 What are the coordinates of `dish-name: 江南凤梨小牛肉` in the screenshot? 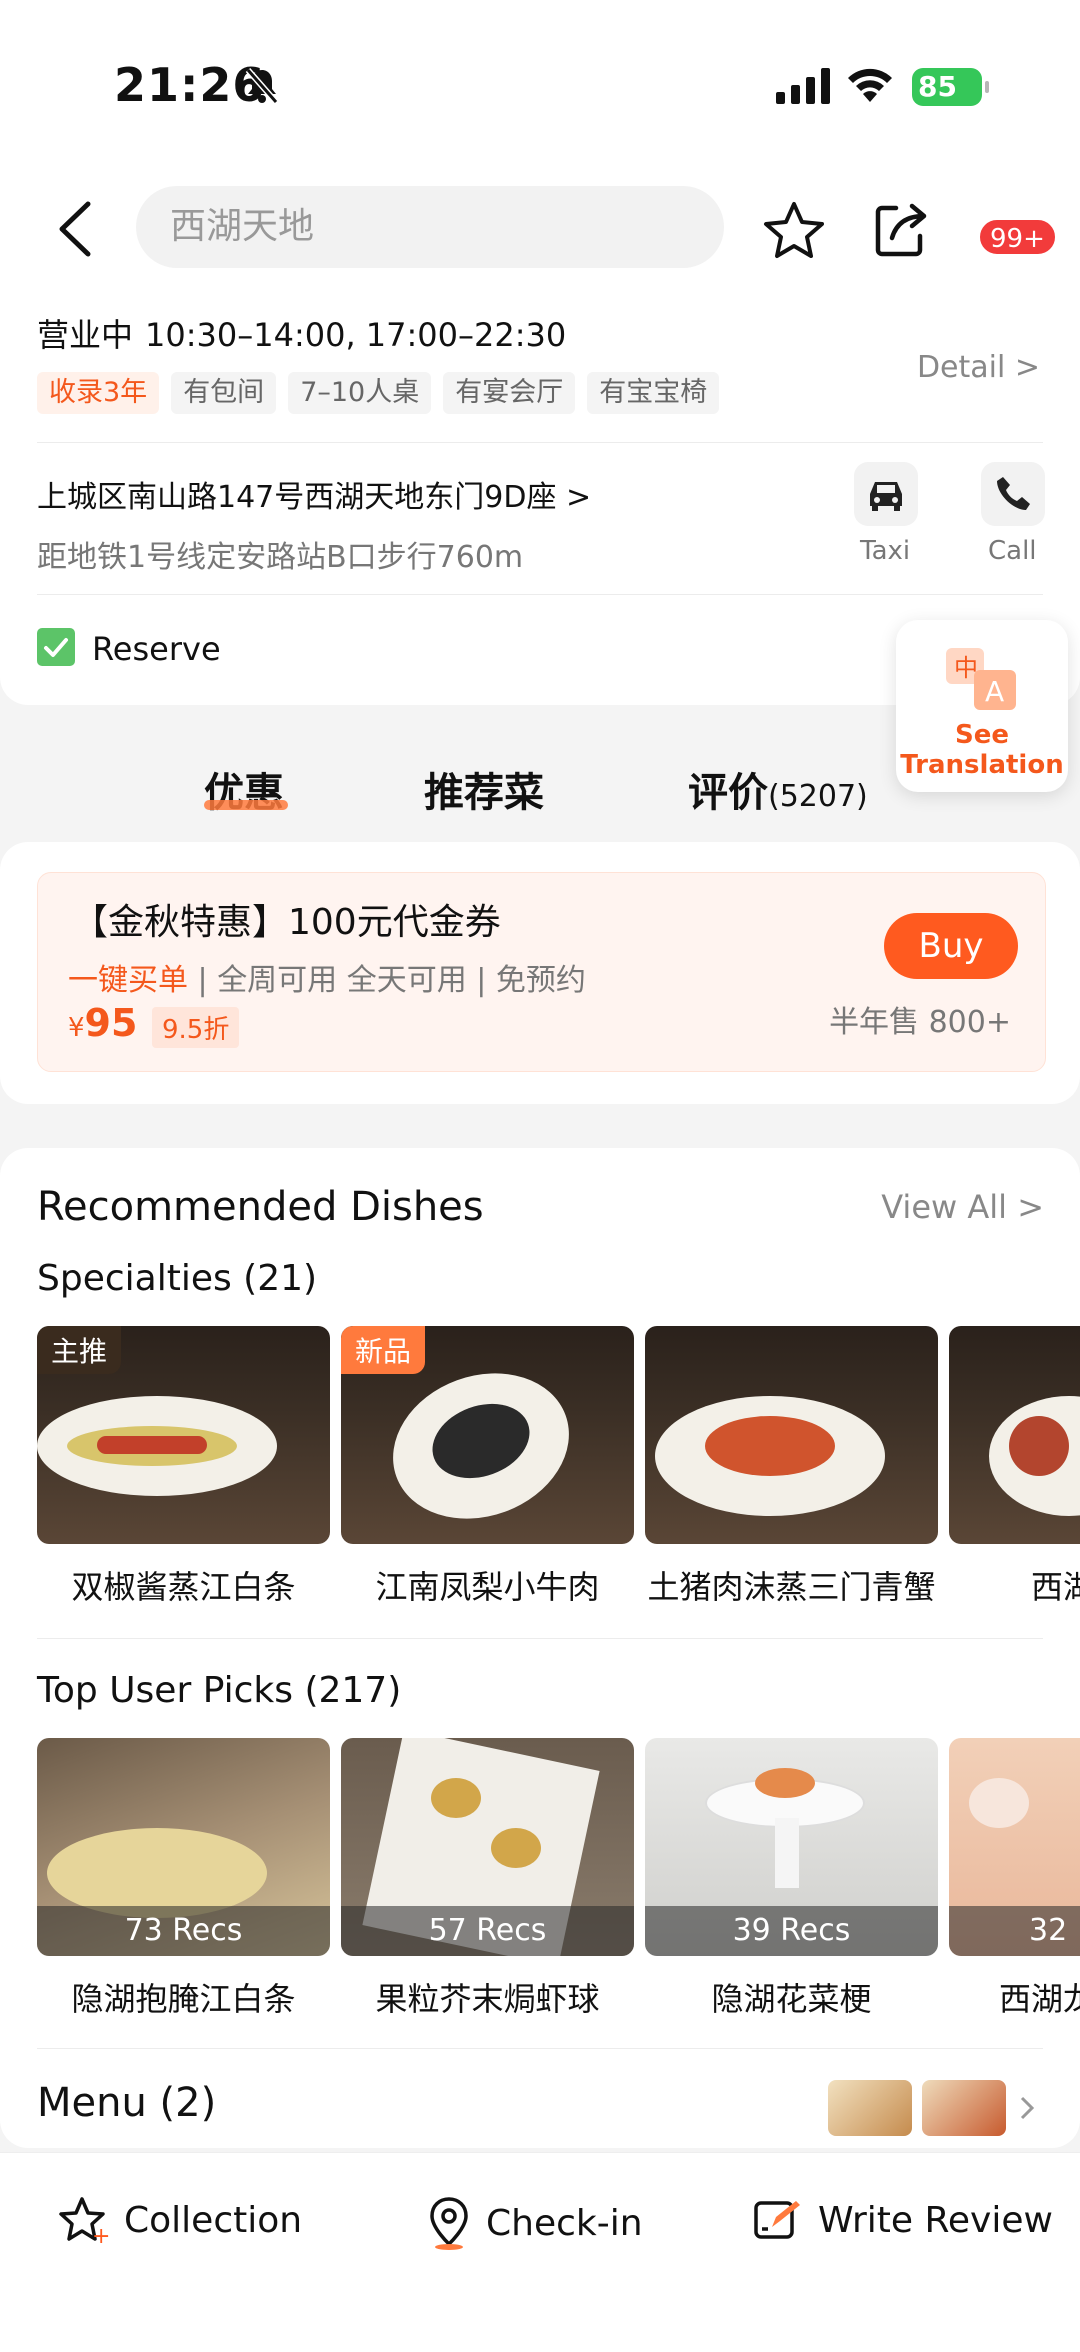 It's located at (487, 1587).